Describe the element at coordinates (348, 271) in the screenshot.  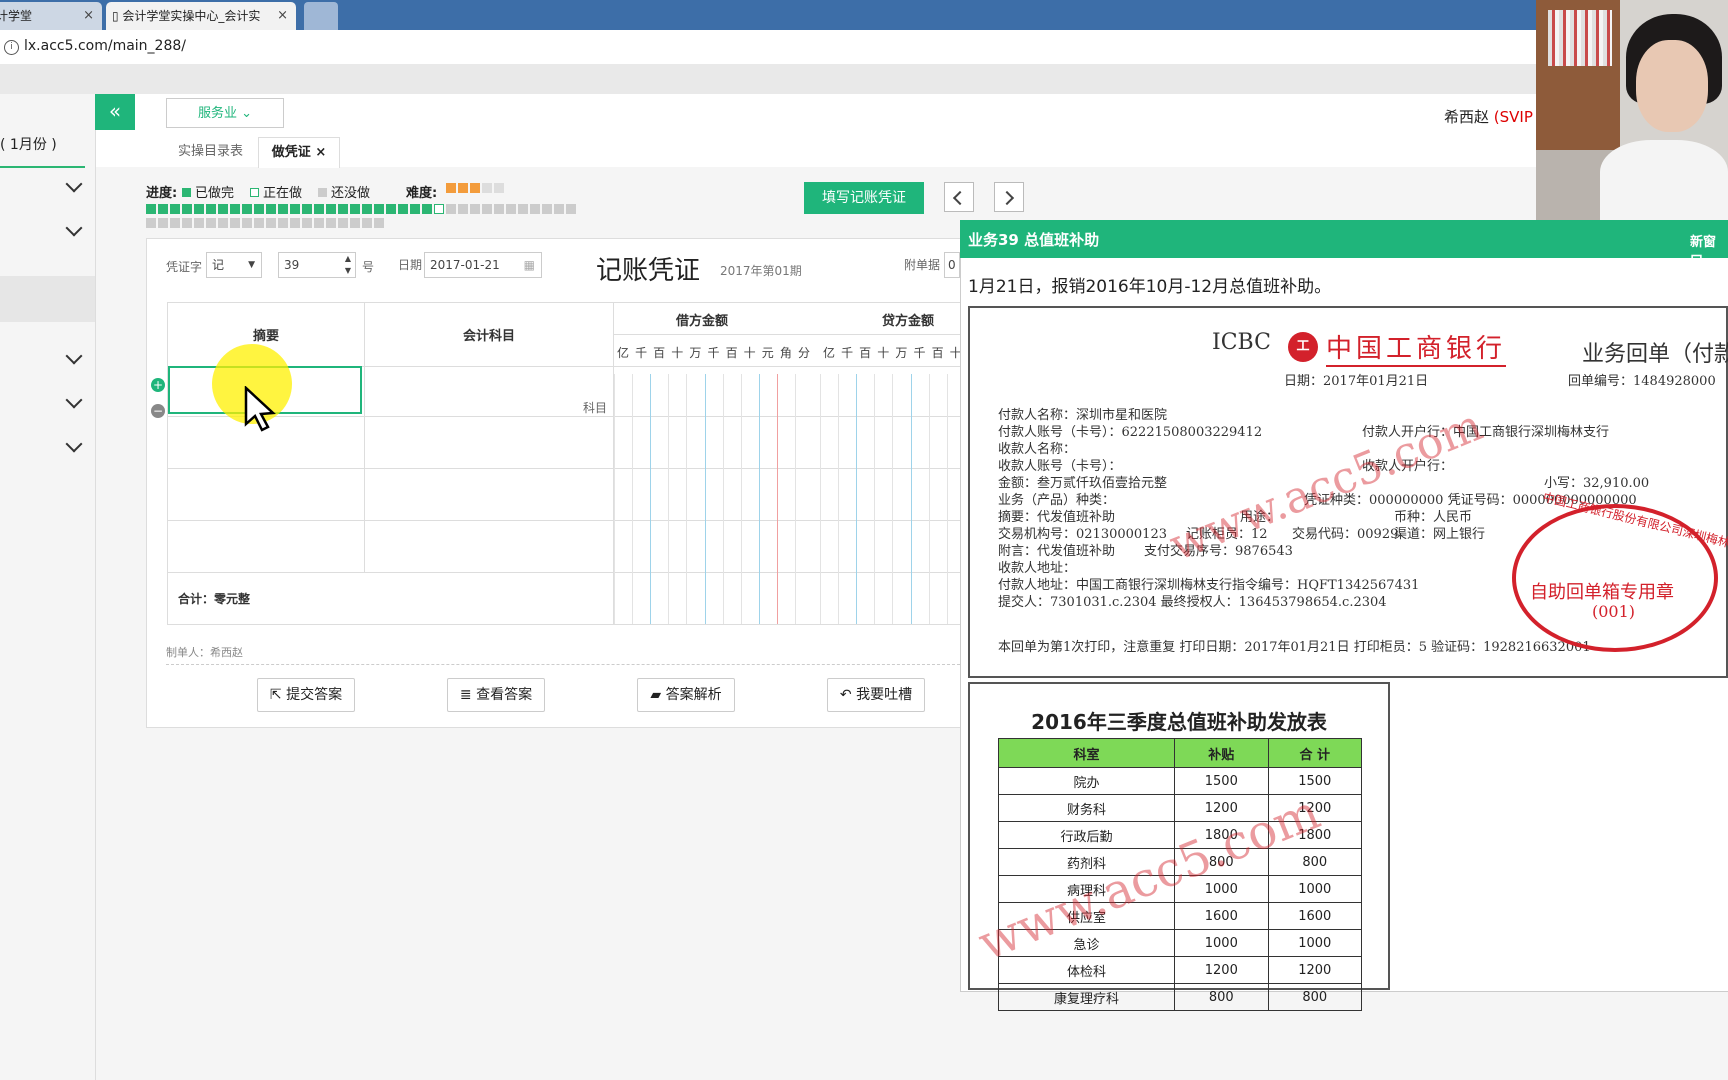
I see `stepper-down-icon: ▼` at that location.